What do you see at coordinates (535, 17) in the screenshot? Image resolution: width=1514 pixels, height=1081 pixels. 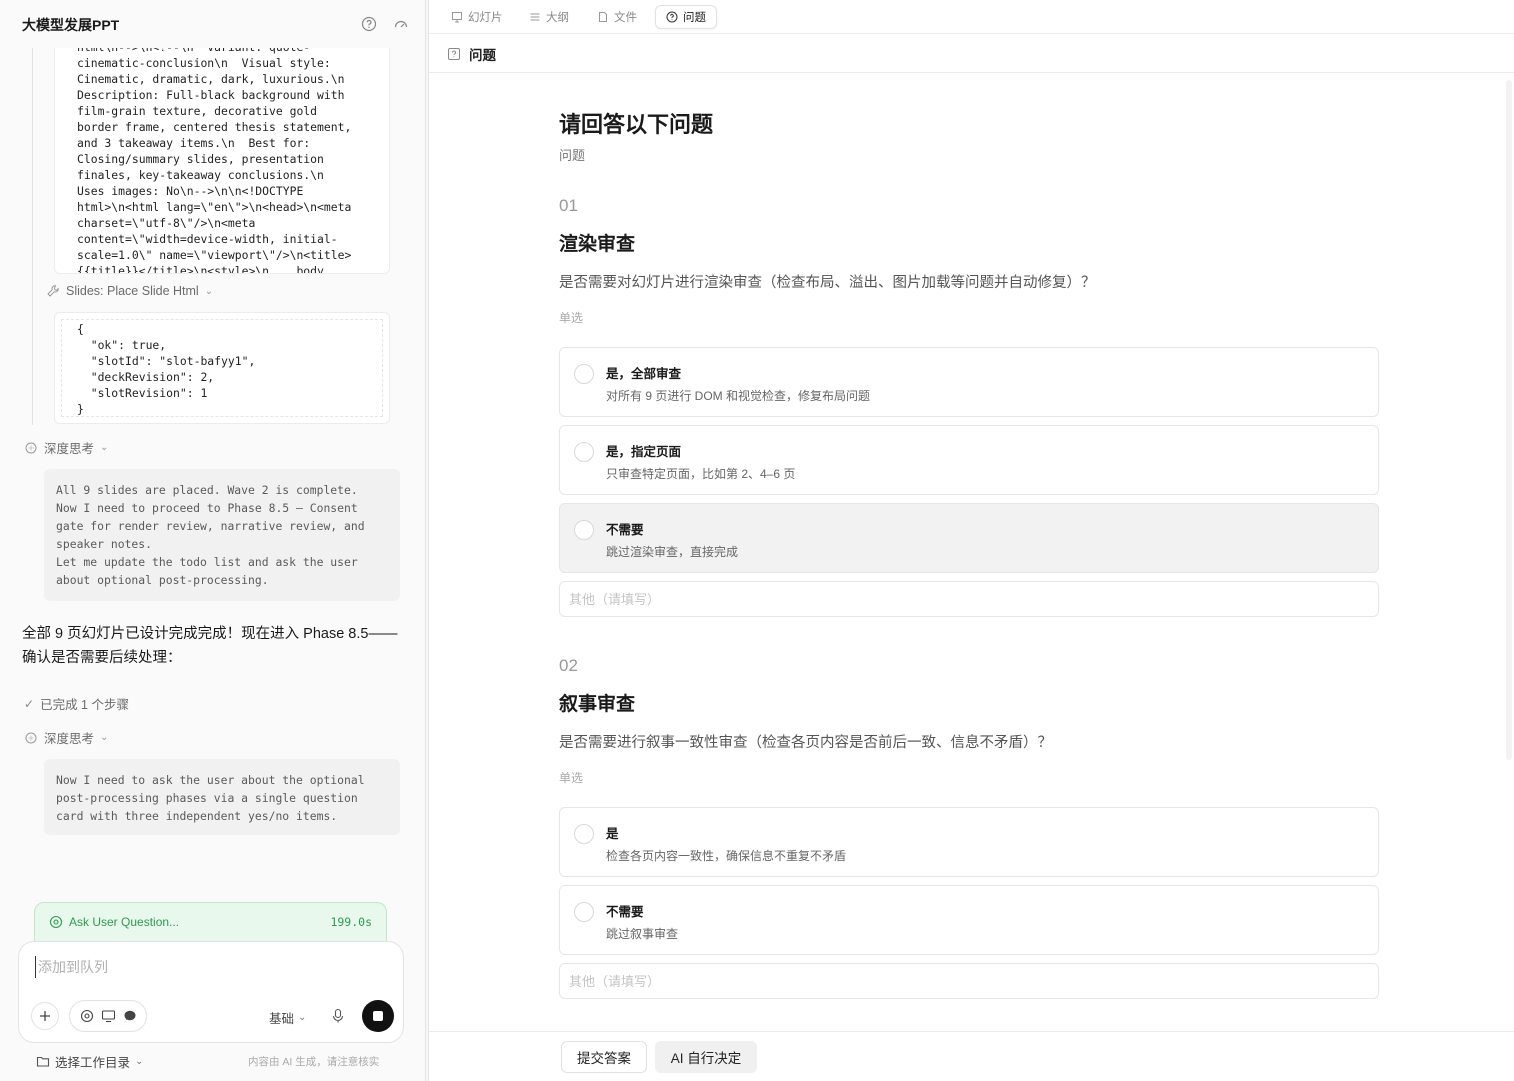 I see `outline-icon` at bounding box center [535, 17].